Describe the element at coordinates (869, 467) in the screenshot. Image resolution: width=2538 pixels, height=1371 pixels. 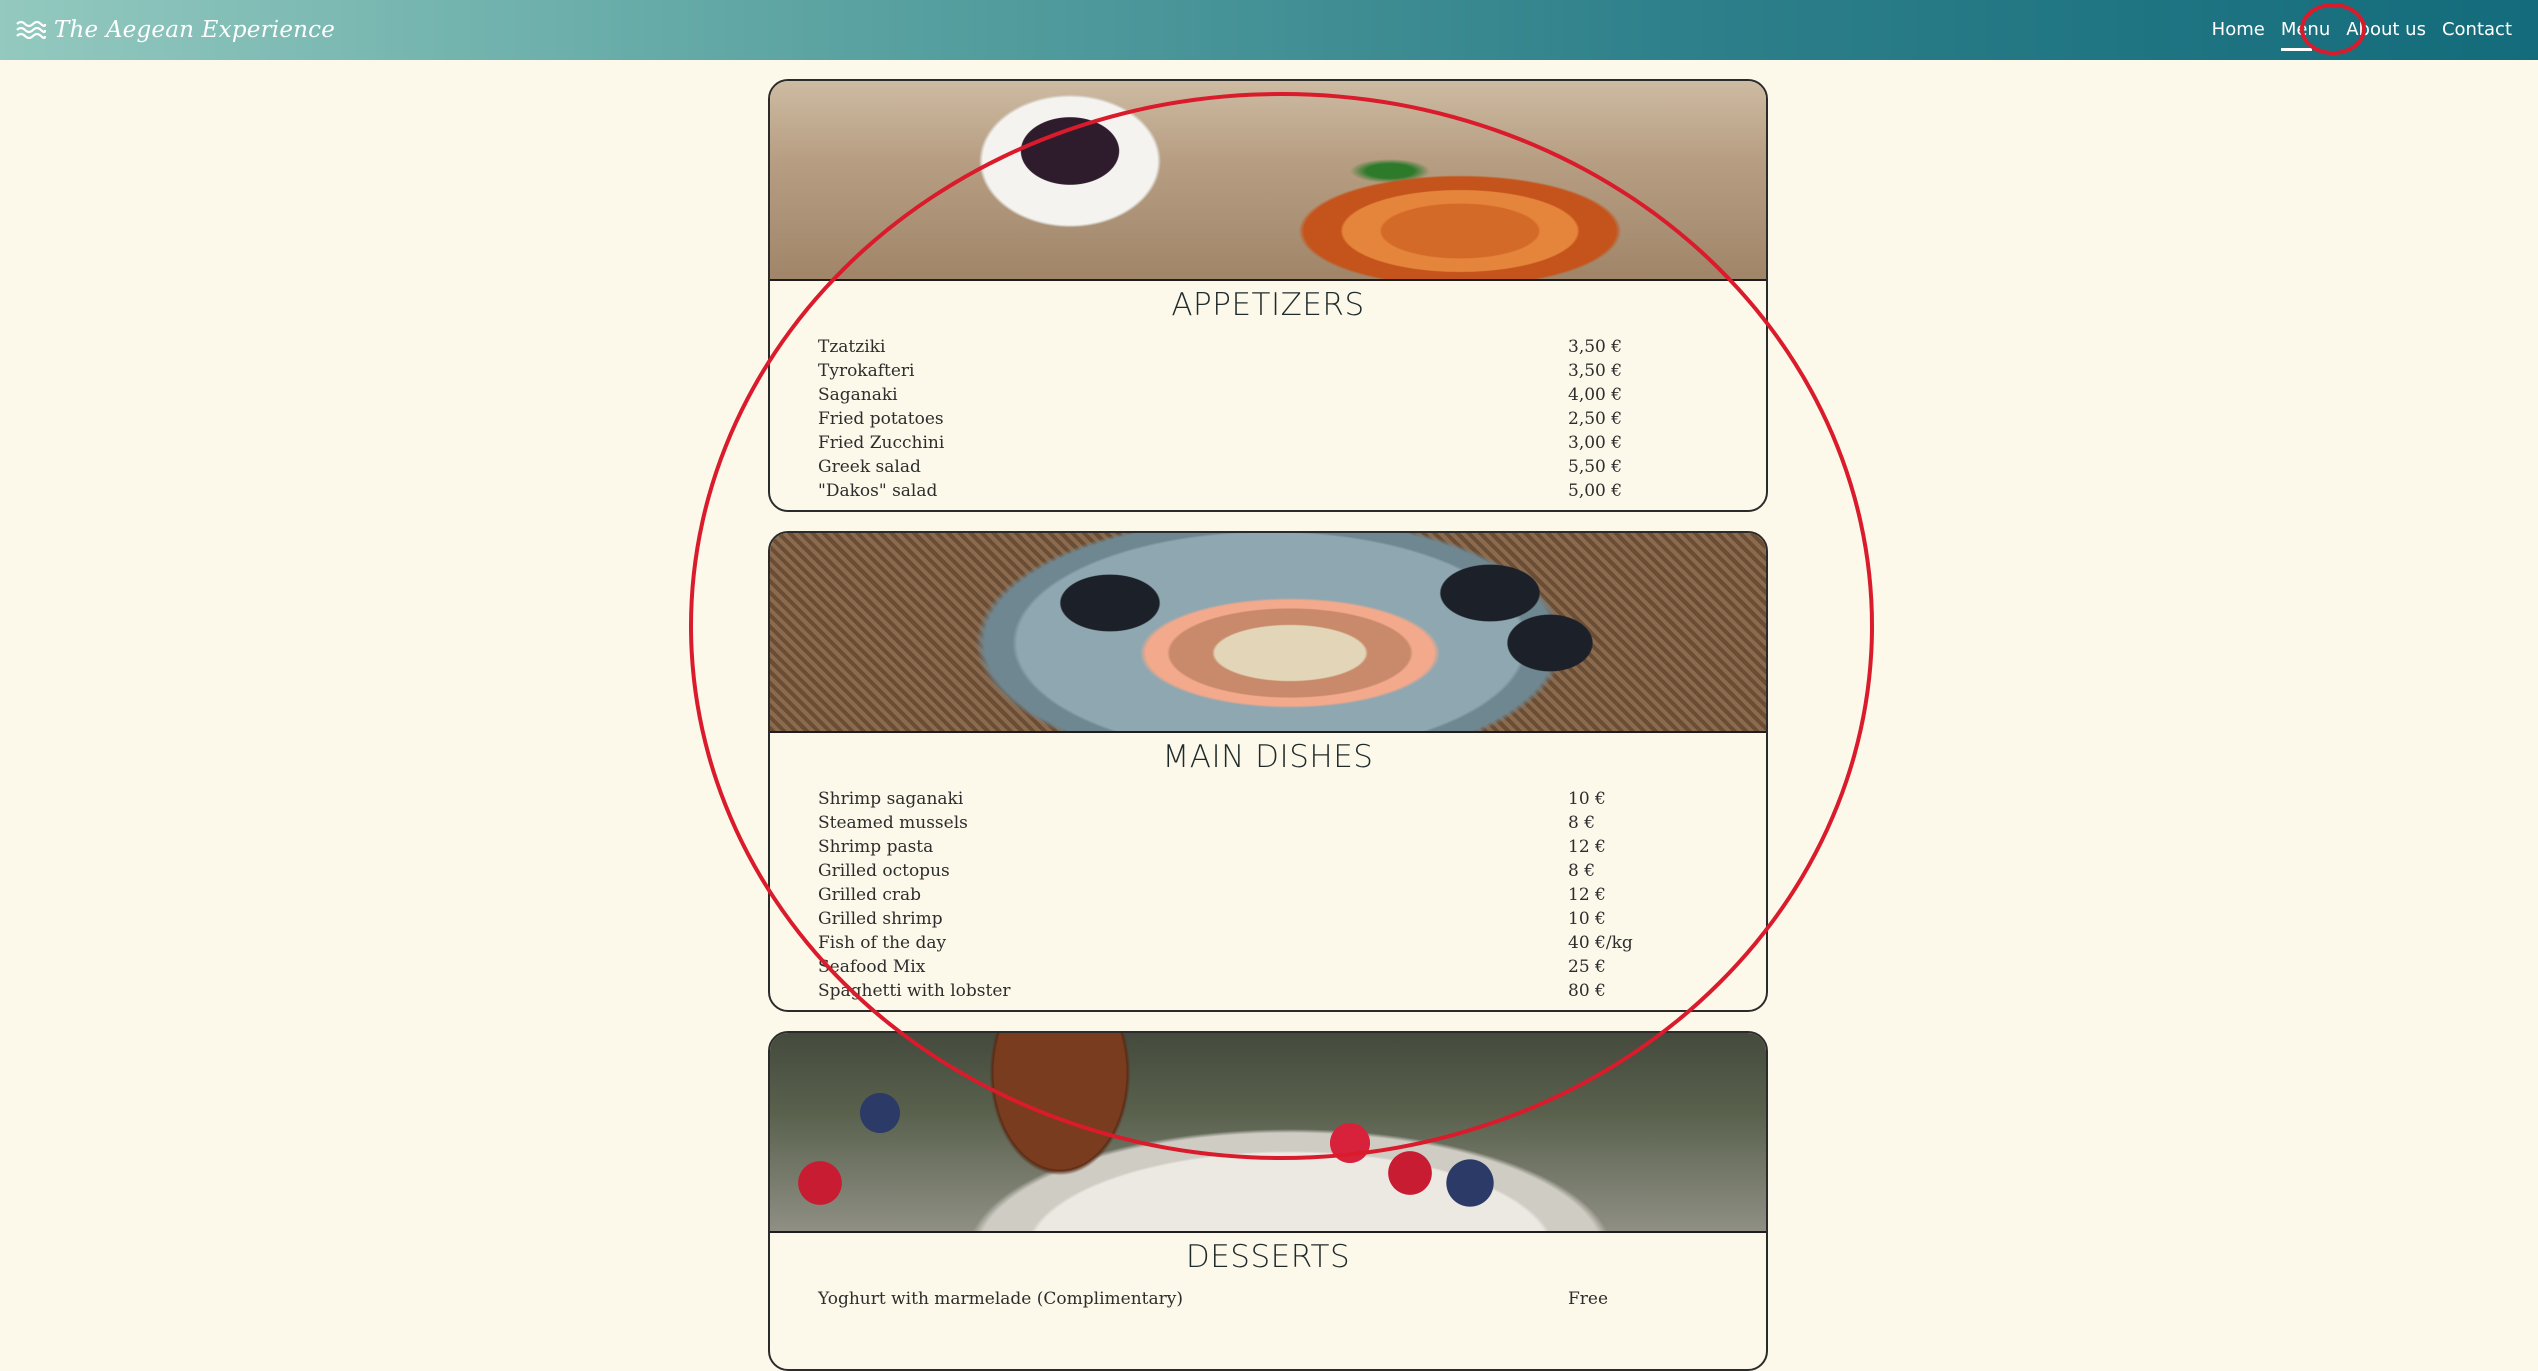
I see `item-name: Greek salad` at that location.